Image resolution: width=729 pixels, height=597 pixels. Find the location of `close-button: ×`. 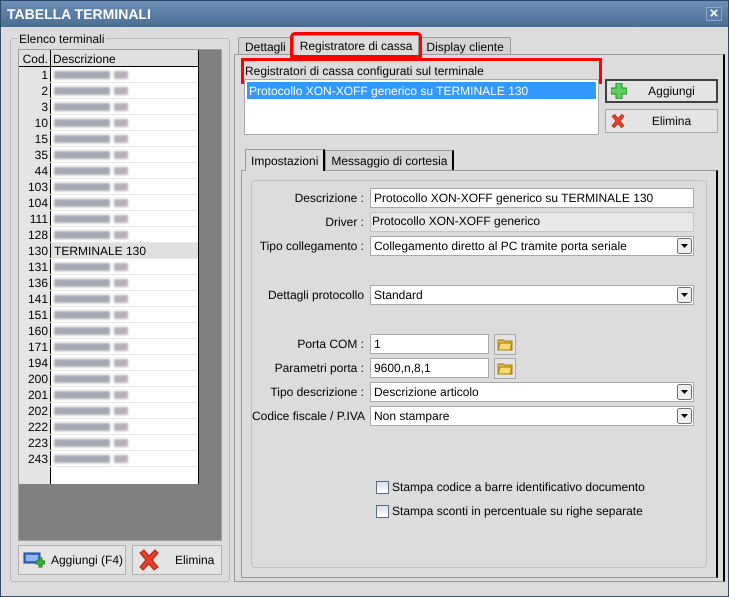

close-button: × is located at coordinates (714, 14).